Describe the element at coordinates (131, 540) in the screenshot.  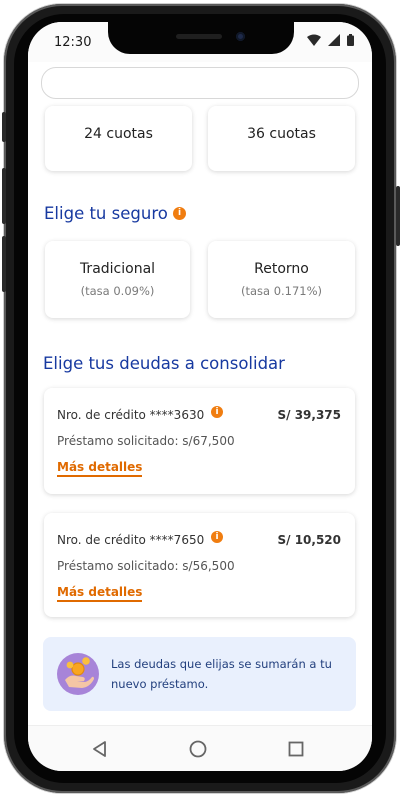
I see `debt-credit-number: Nro. de crédito ****7650` at that location.